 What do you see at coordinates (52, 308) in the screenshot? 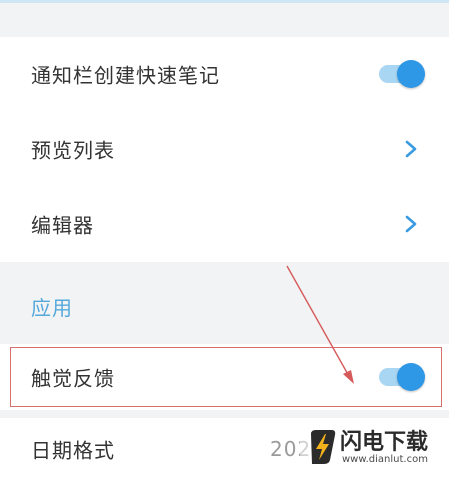
I see `section-title: 应用` at bounding box center [52, 308].